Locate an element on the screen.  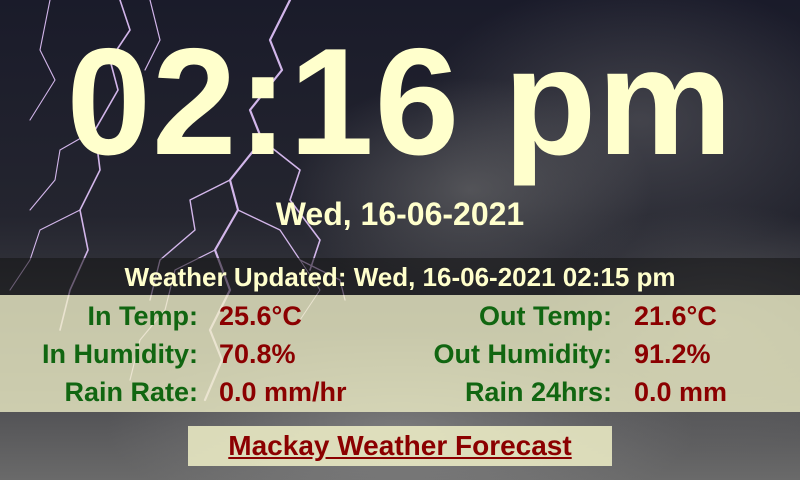
rain-rate-label: Rain Rate: is located at coordinates (131, 392).